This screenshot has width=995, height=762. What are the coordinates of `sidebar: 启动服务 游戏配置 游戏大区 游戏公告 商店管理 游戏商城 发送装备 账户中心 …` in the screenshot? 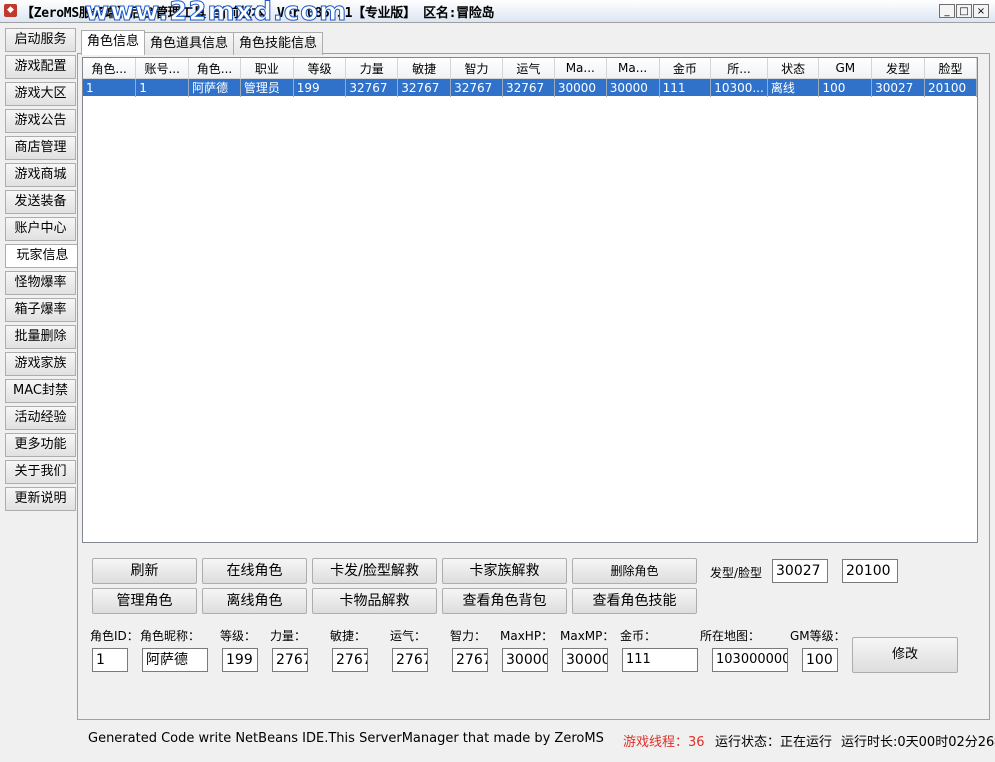 It's located at (42, 271).